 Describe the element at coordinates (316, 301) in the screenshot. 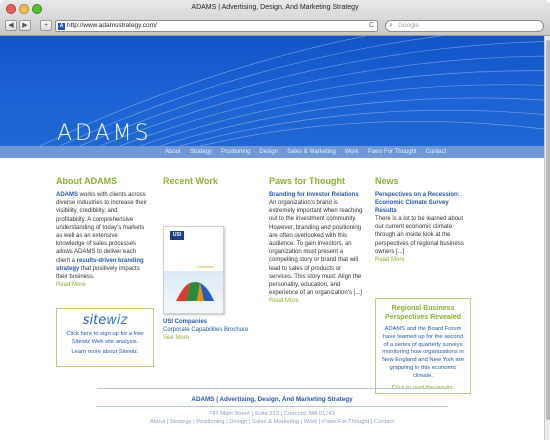

I see `paws-read-more-link: Read More` at that location.